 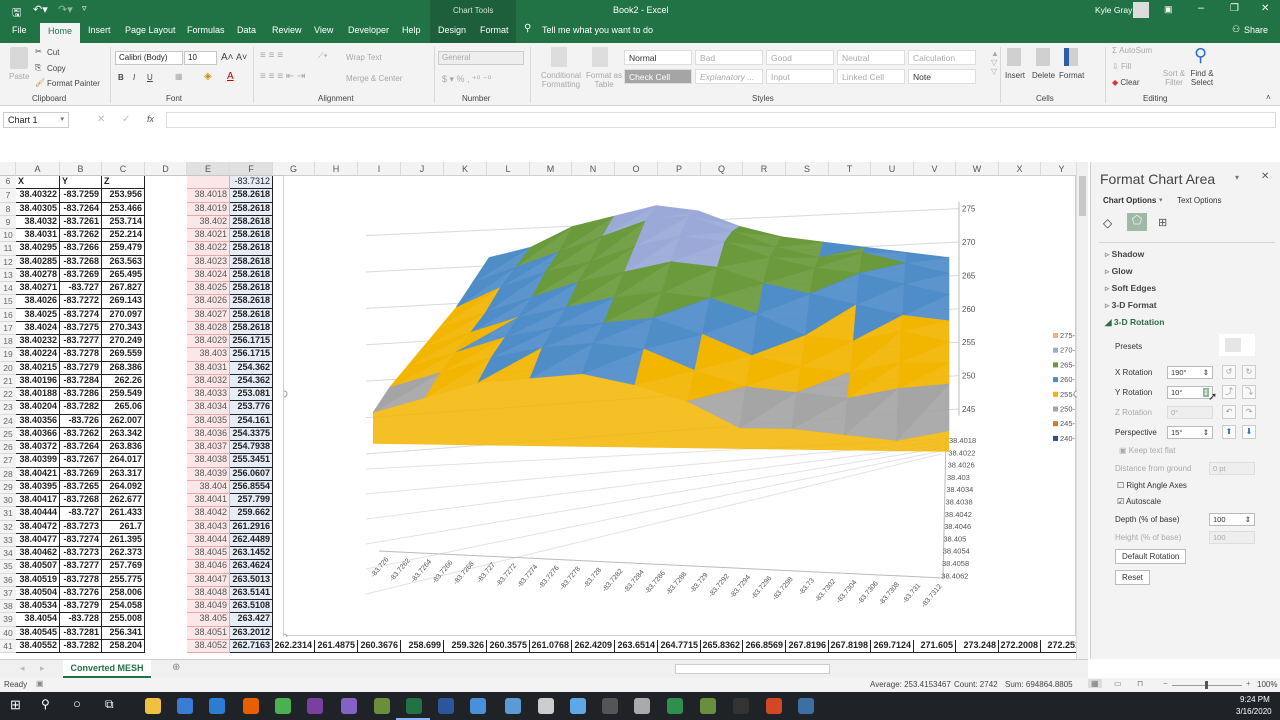 I want to click on cell-row41: 272.251, so click(x=1058, y=646).